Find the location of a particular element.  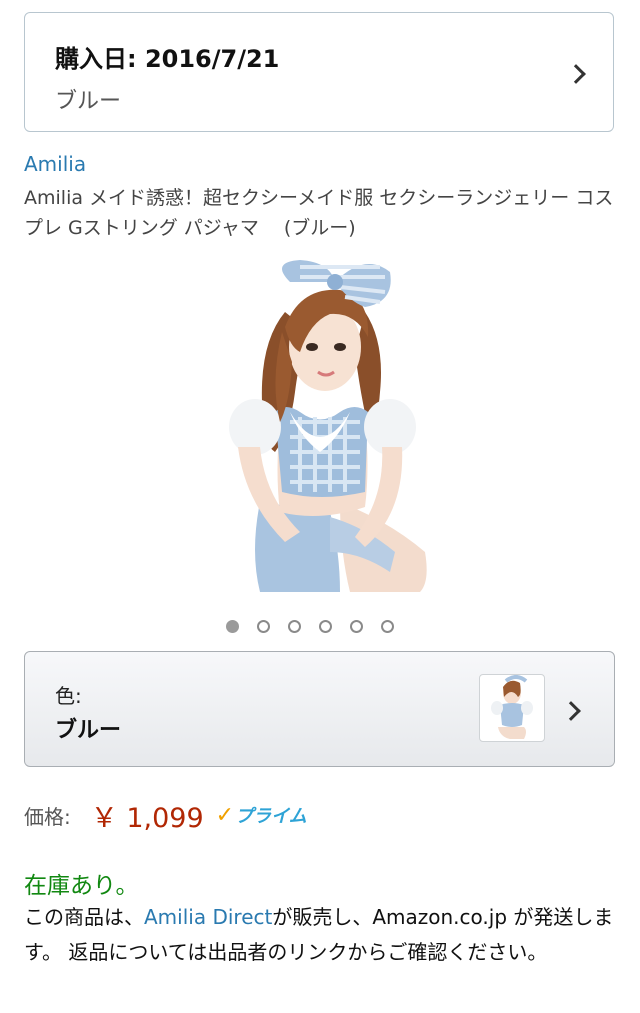

seller-link: Amilia Direct is located at coordinates (208, 917).